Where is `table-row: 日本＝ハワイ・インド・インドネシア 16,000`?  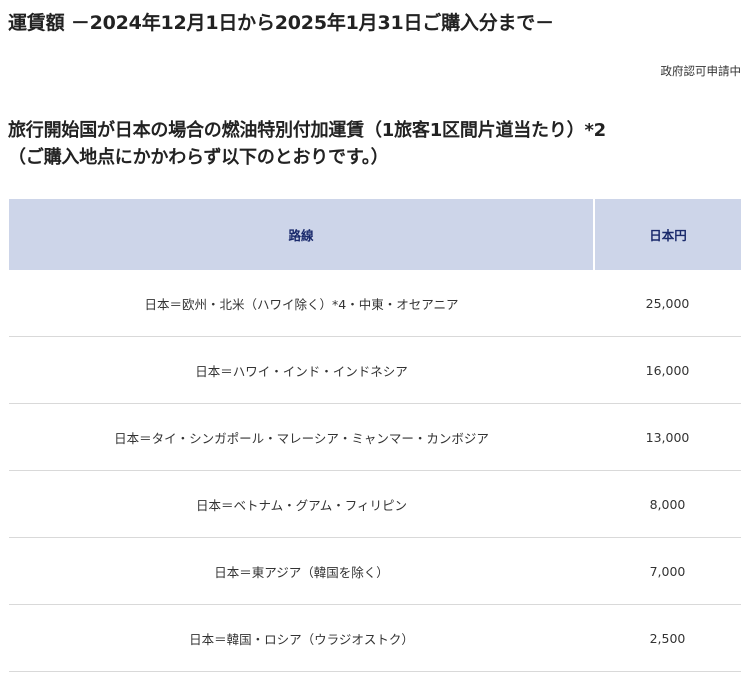 table-row: 日本＝ハワイ・インド・インドネシア 16,000 is located at coordinates (375, 370).